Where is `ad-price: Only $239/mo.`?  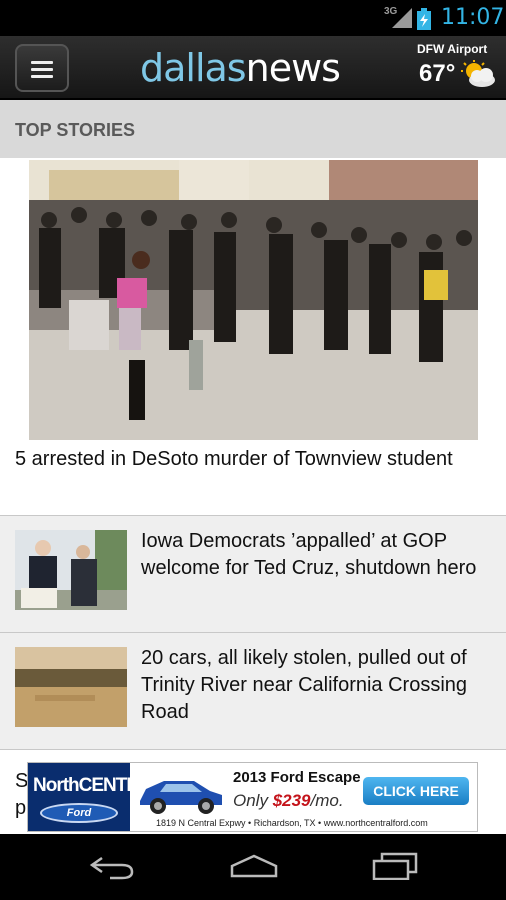 ad-price: Only $239/mo. is located at coordinates (288, 801).